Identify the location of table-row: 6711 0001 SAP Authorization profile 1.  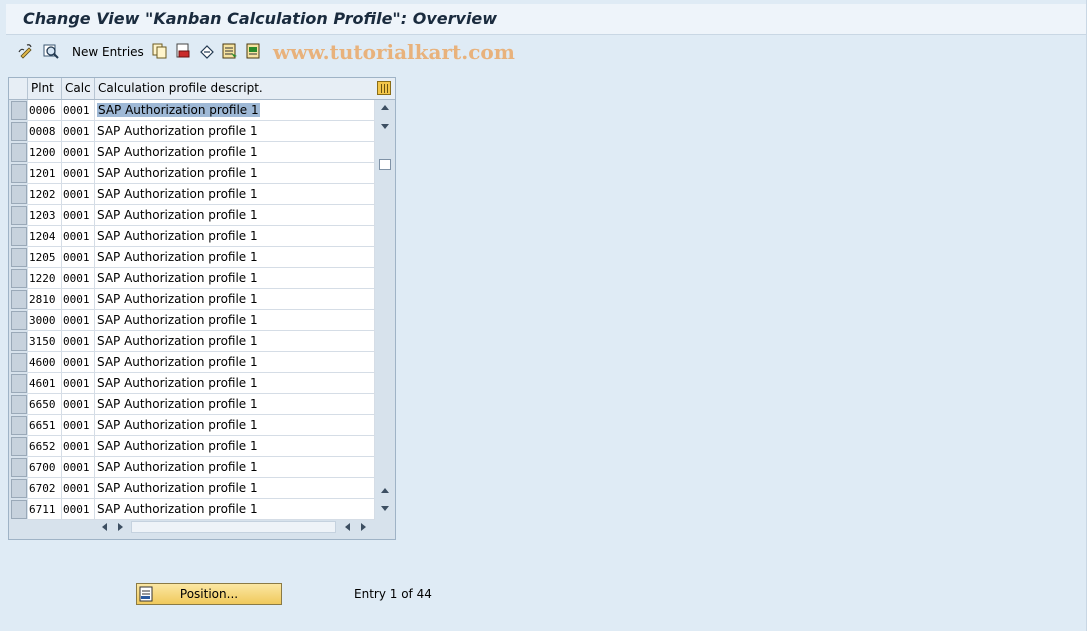
(192, 509).